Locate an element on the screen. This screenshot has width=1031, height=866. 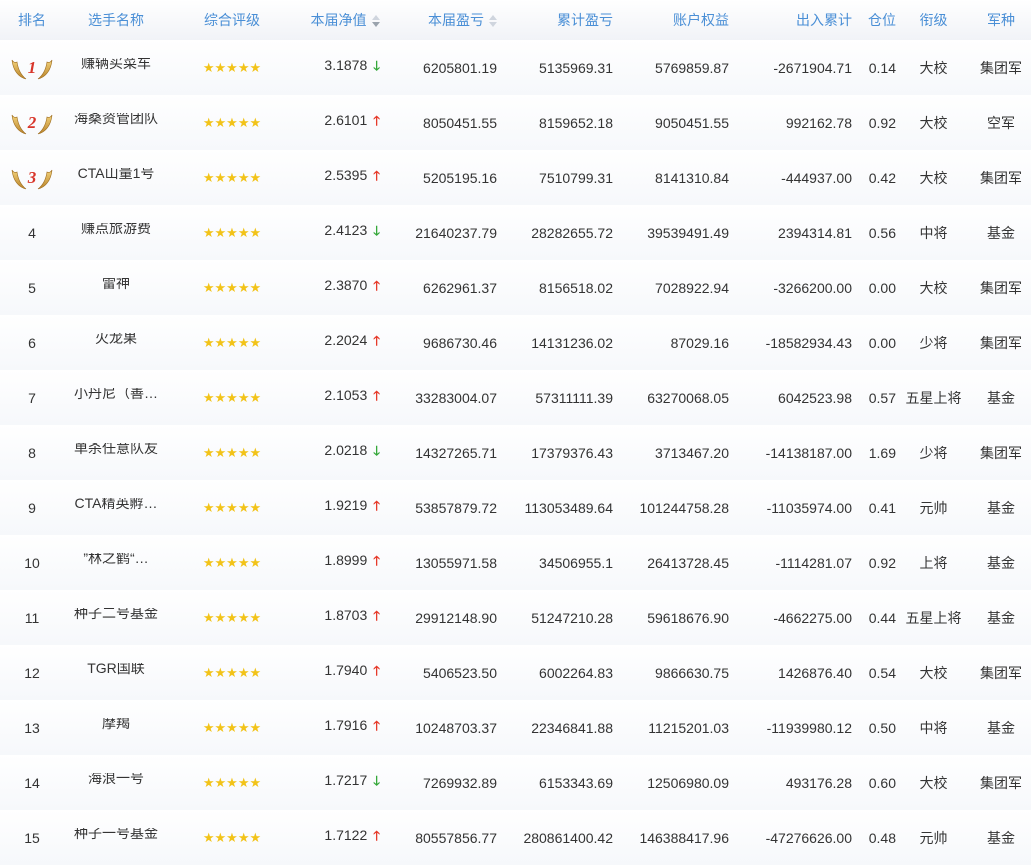
player-name: 海桑资管团队 is located at coordinates (116, 123).